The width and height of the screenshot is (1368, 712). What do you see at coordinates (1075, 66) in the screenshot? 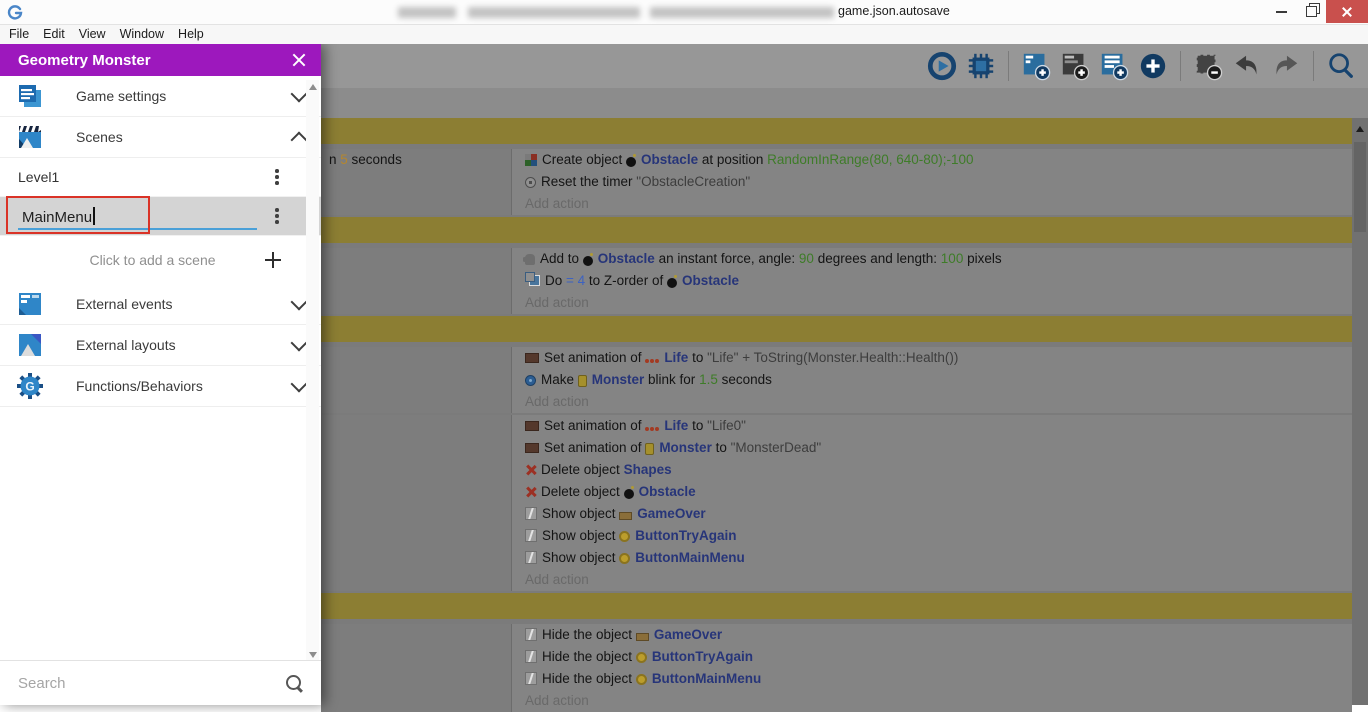
I see `add-comment-icon` at bounding box center [1075, 66].